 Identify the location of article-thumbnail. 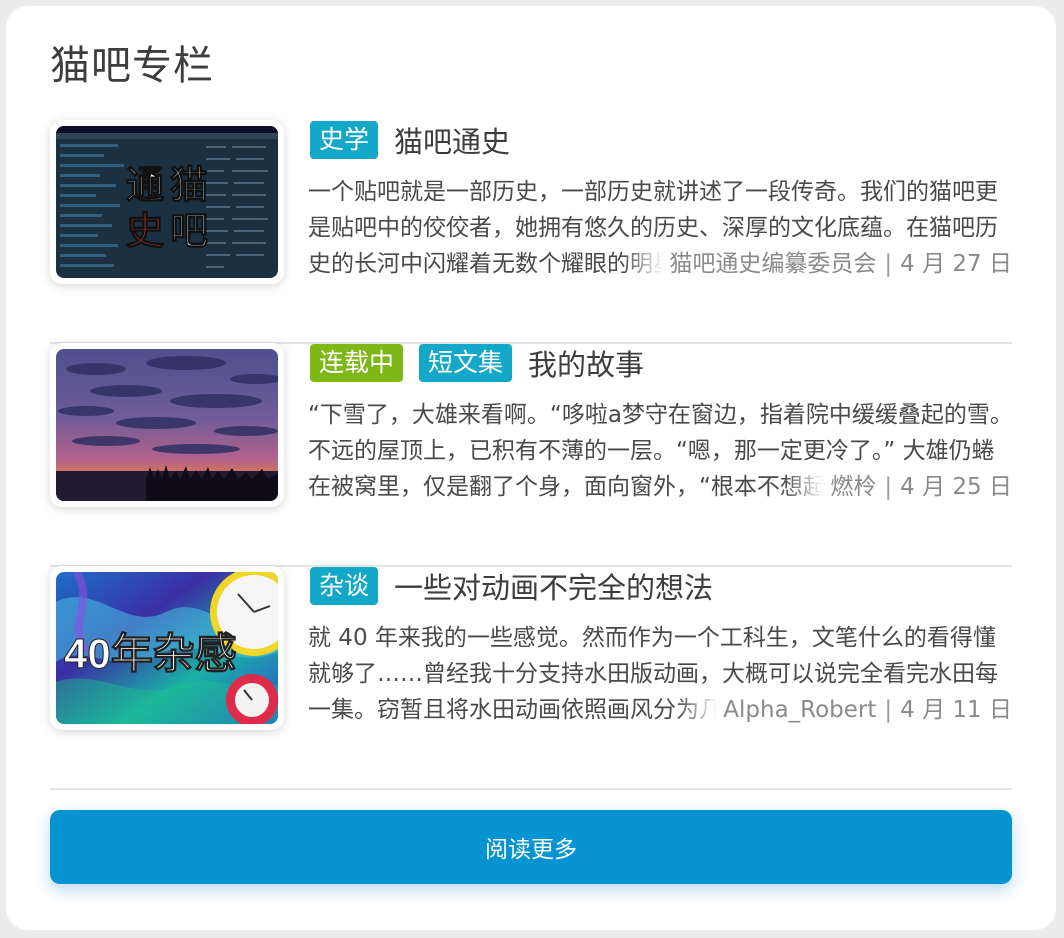
(167, 425).